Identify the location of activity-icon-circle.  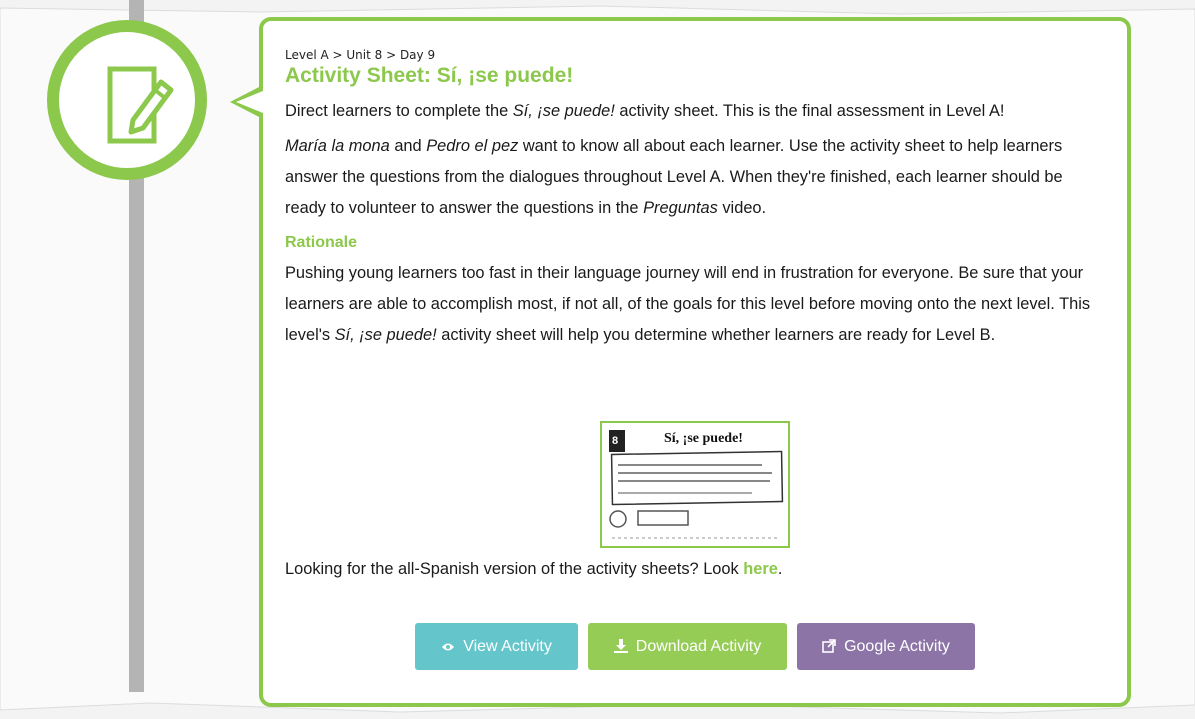
(127, 100).